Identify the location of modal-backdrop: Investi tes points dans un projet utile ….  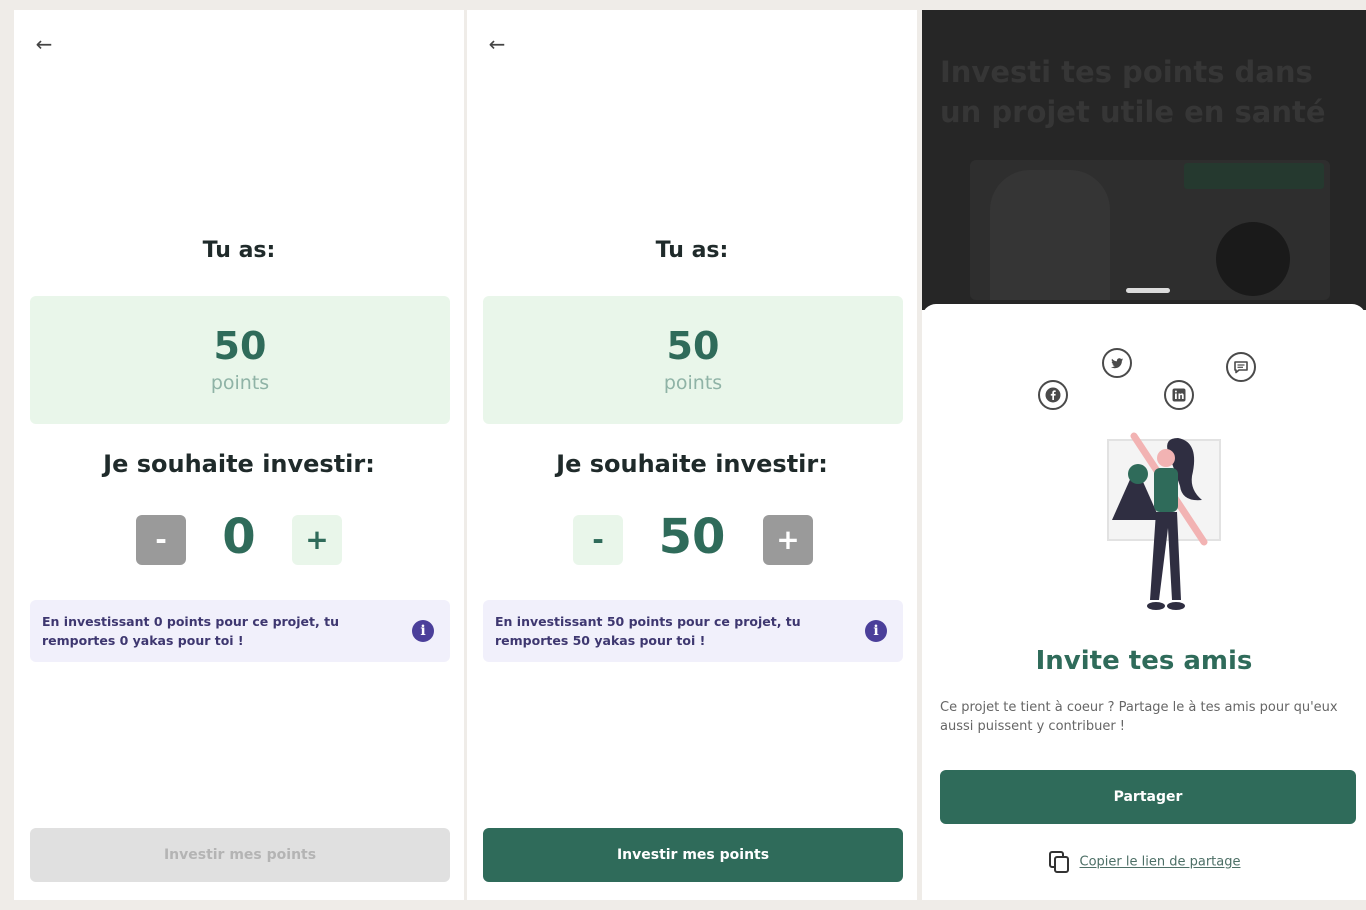
(1144, 160).